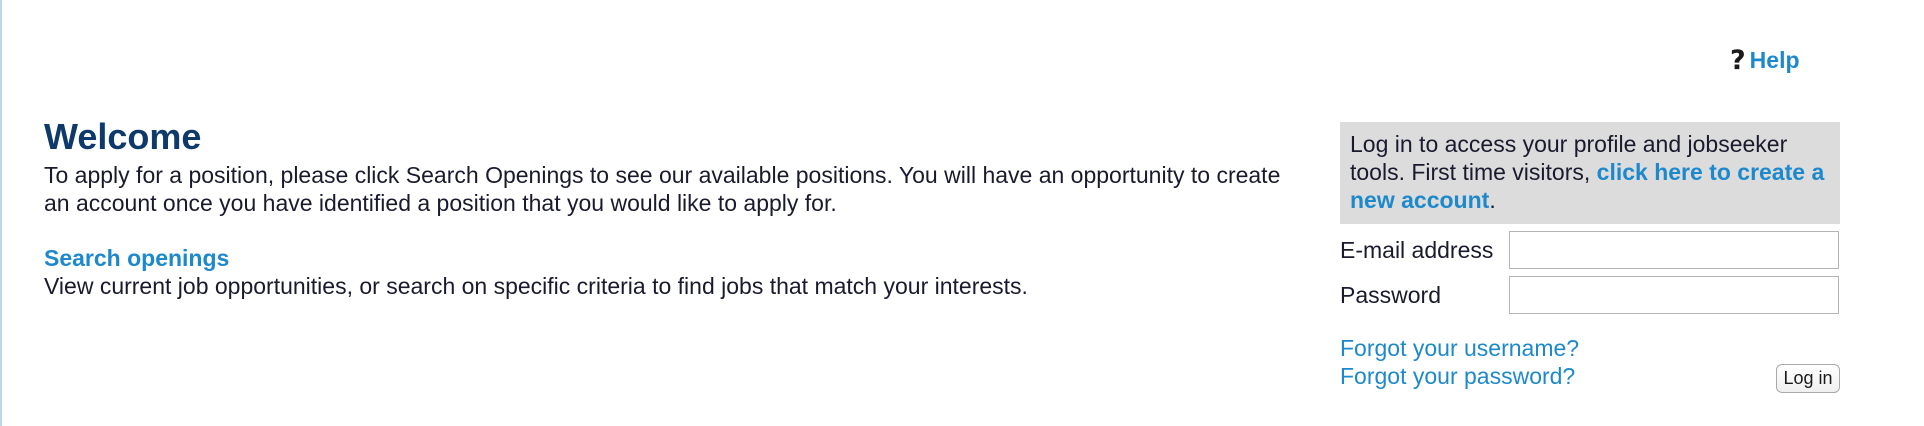 The image size is (1924, 426). Describe the element at coordinates (1674, 295) in the screenshot. I see `password-field` at that location.